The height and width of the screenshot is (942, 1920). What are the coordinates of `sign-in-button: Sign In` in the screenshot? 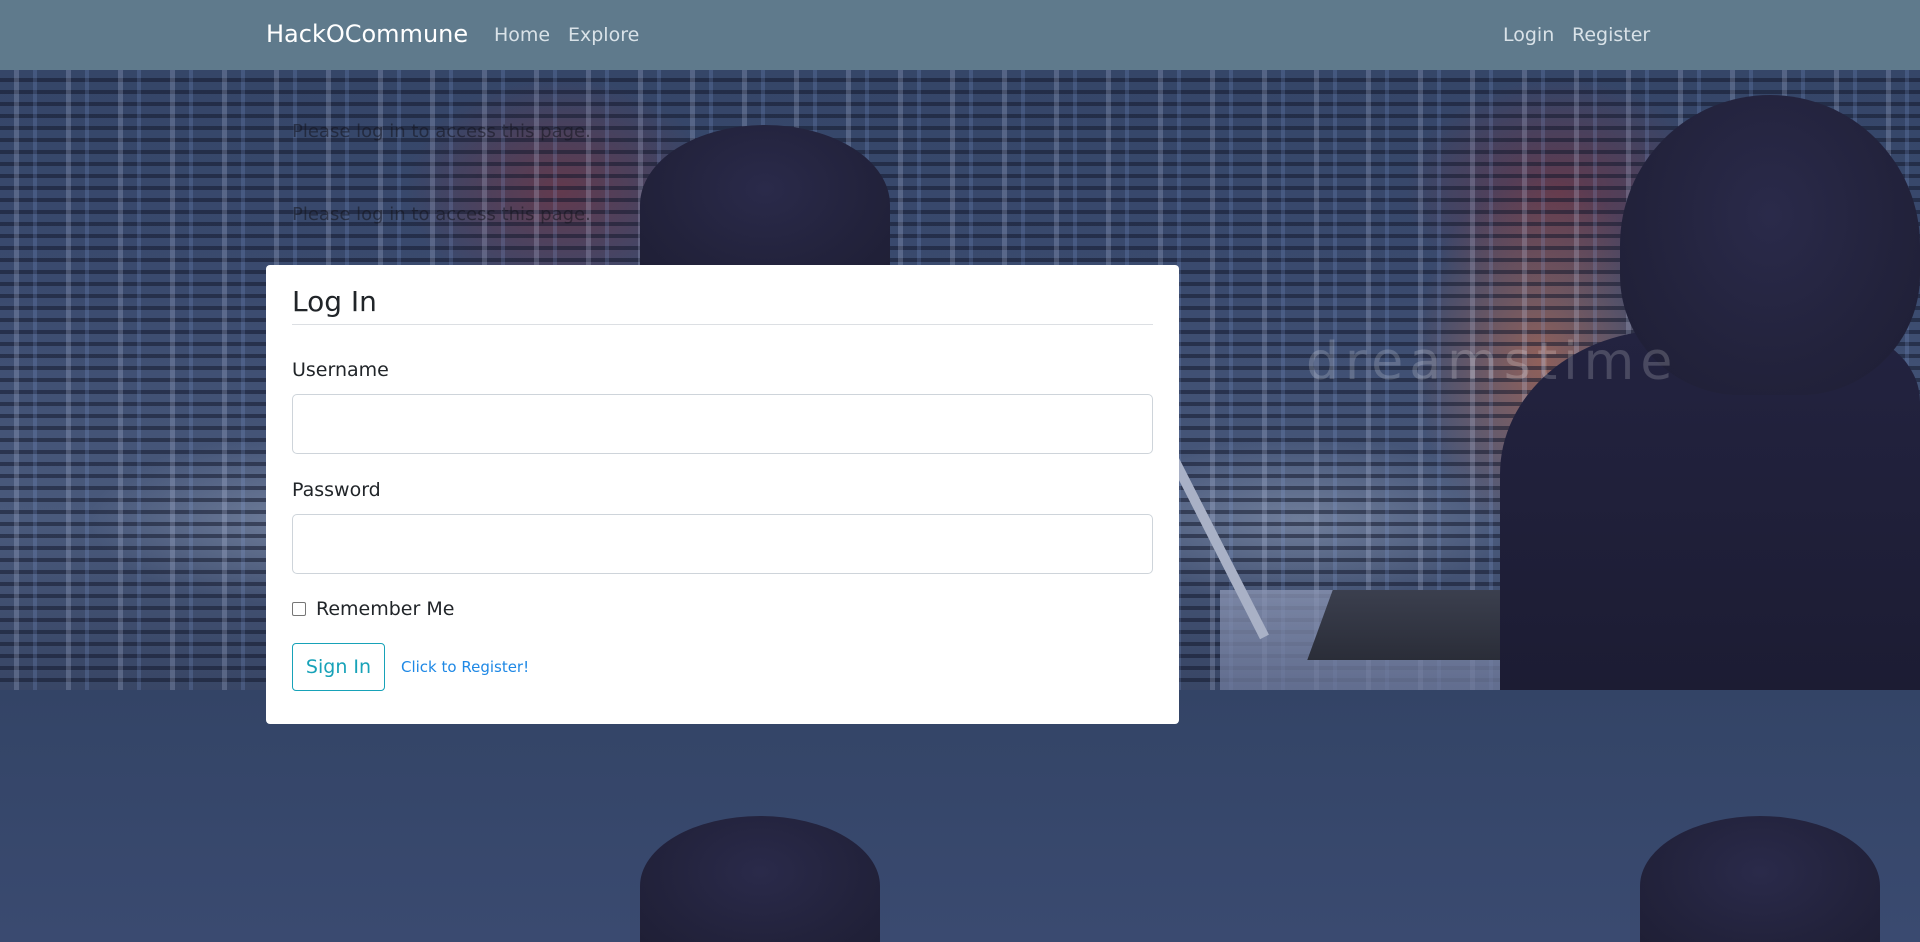 It's located at (338, 667).